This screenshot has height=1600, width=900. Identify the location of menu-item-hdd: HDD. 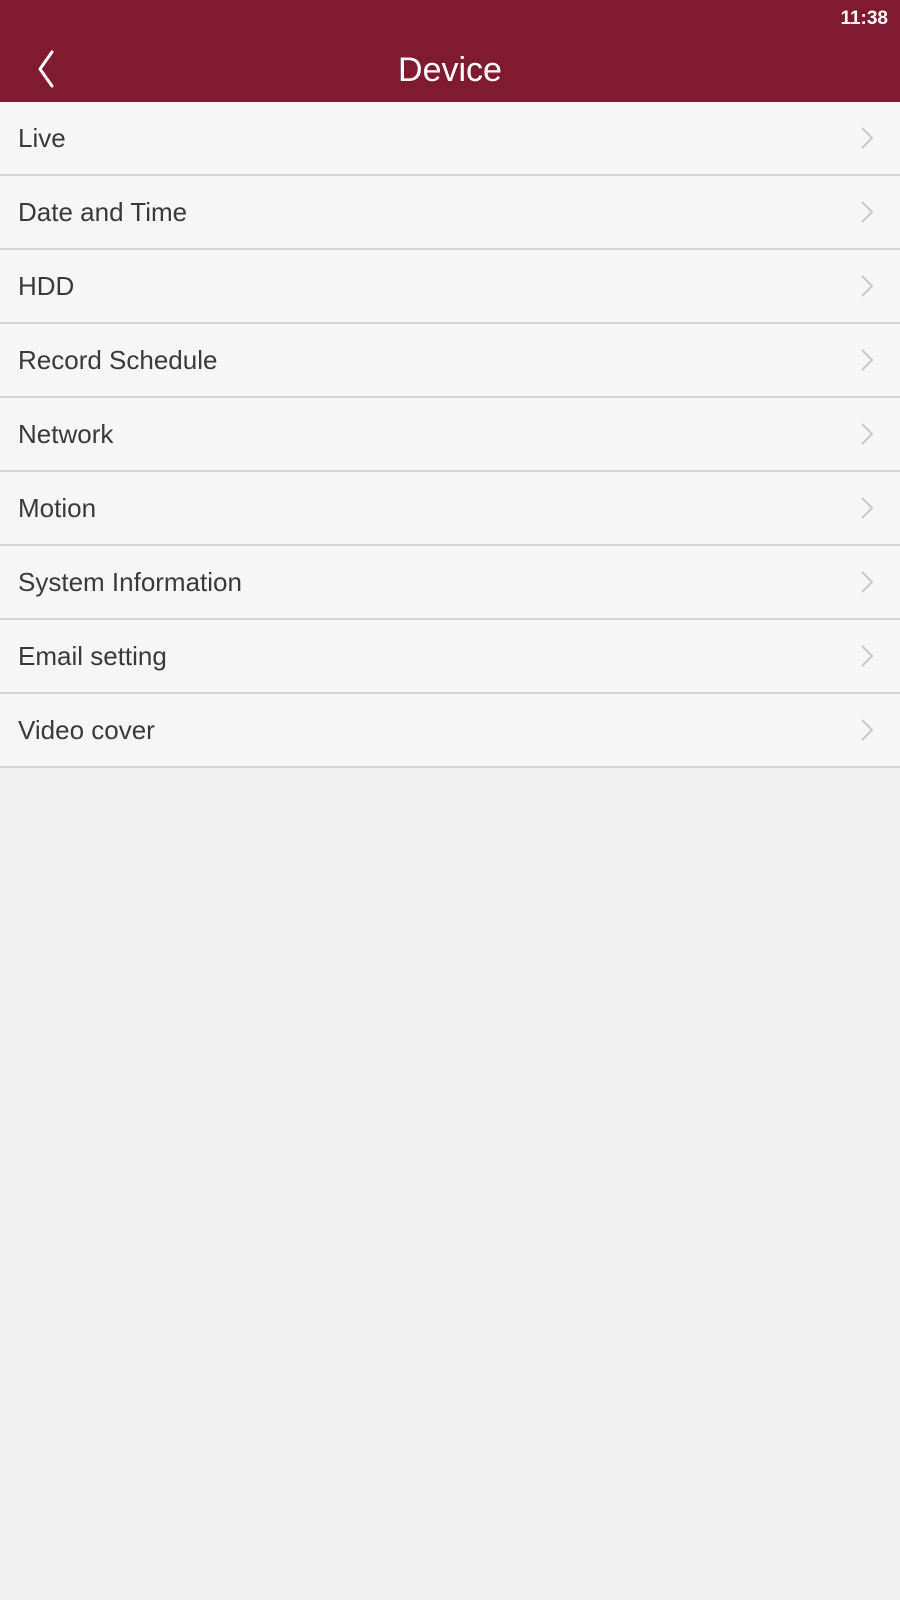
(450, 287).